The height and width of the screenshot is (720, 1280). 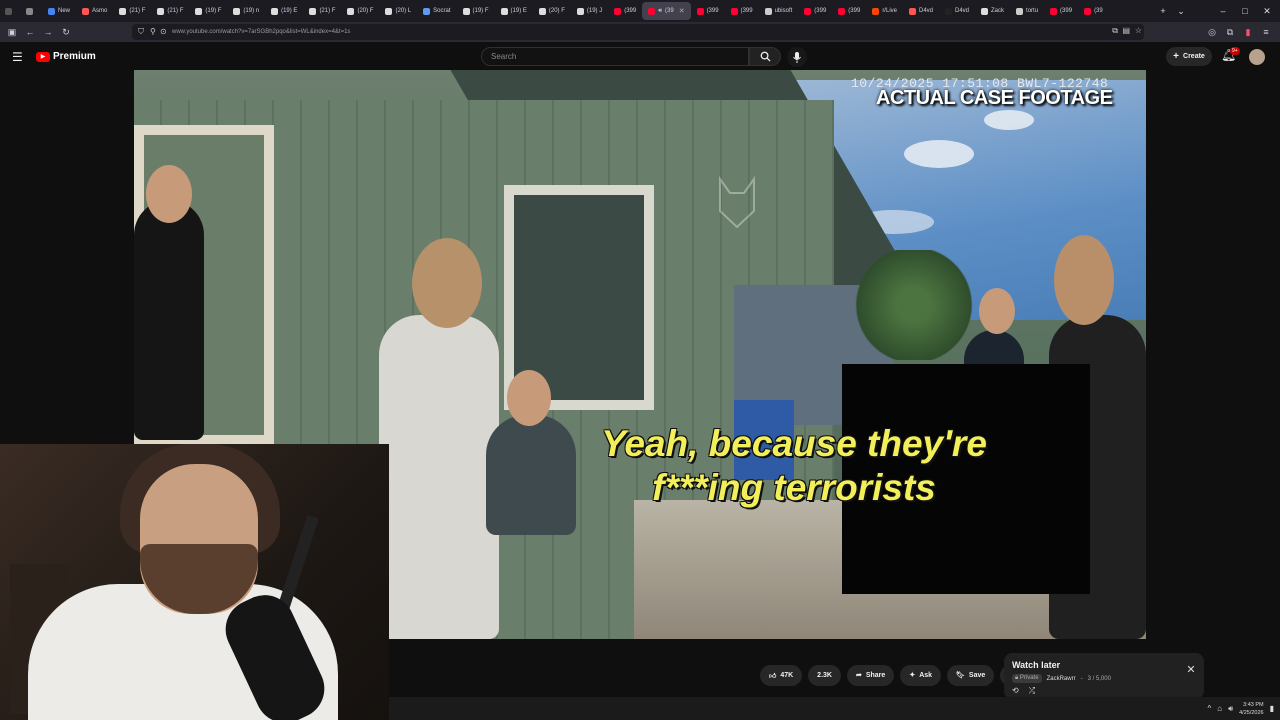 What do you see at coordinates (797, 57) in the screenshot?
I see `voice-search-button` at bounding box center [797, 57].